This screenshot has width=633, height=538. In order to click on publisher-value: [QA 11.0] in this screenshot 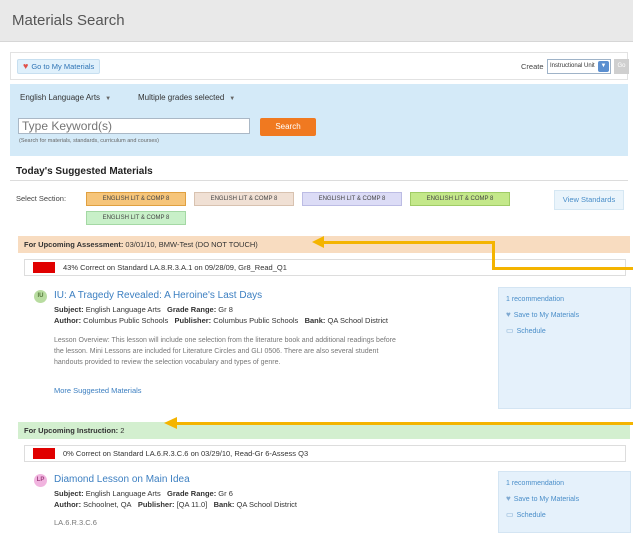, I will do `click(192, 504)`.